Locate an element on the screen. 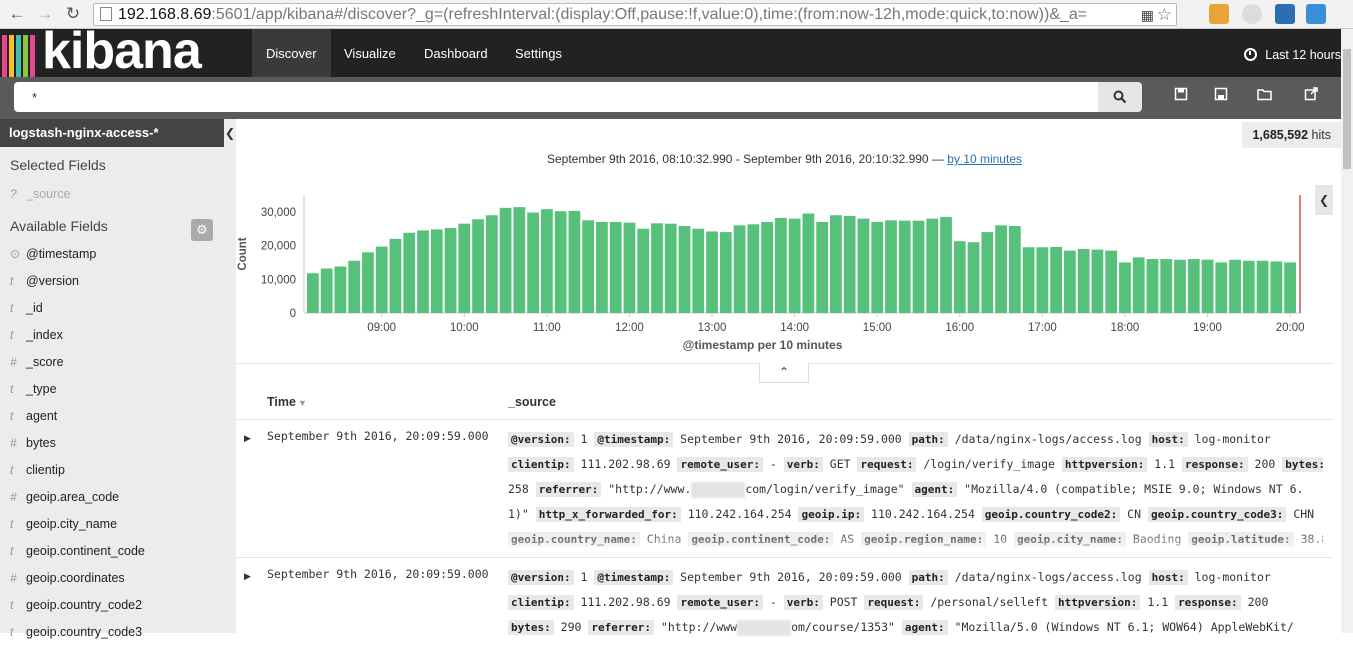 Image resolution: width=1353 pixels, height=645 pixels. page-scrollbar is located at coordinates (1347, 331).